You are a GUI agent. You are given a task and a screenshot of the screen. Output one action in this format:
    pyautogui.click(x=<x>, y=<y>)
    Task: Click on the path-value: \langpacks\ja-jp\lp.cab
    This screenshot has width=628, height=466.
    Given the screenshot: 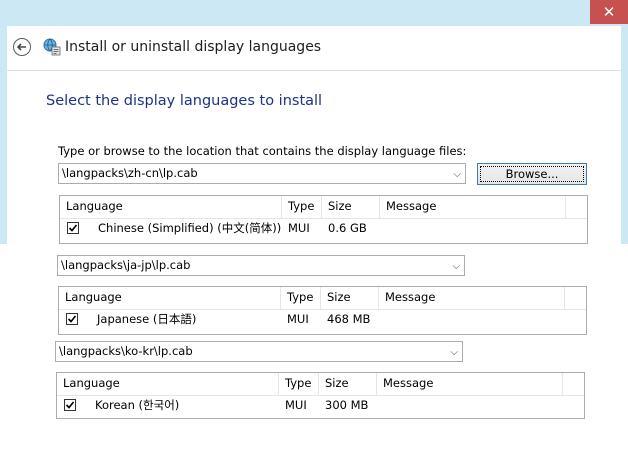 What is the action you would take?
    pyautogui.click(x=126, y=265)
    